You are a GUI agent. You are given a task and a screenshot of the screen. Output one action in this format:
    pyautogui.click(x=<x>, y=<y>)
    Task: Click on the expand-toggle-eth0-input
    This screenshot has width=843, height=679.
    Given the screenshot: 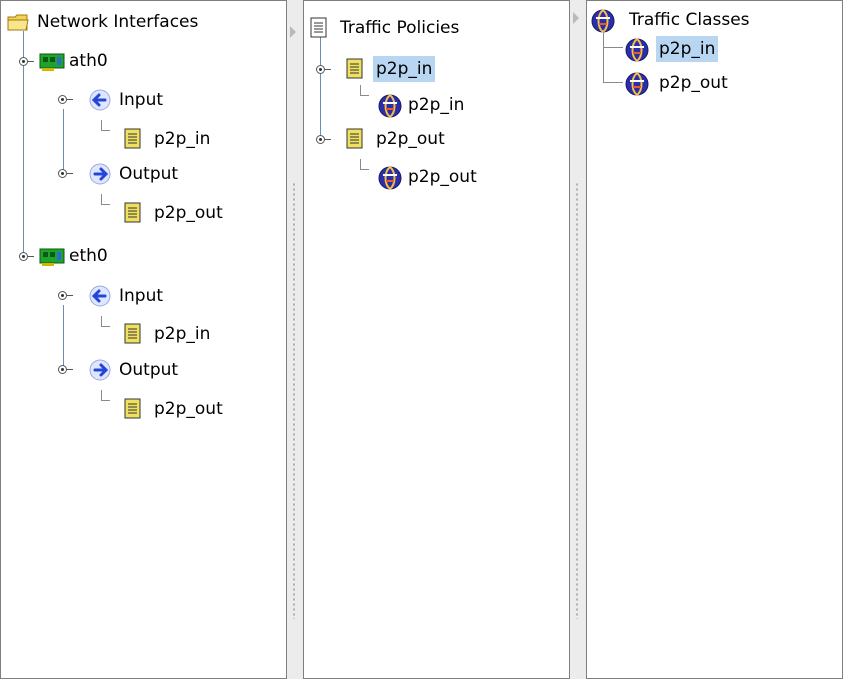 What is the action you would take?
    pyautogui.click(x=65, y=295)
    